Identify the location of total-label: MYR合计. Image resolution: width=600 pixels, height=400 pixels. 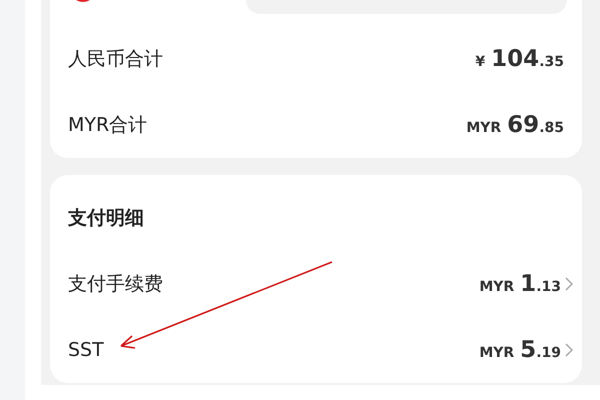
(108, 125).